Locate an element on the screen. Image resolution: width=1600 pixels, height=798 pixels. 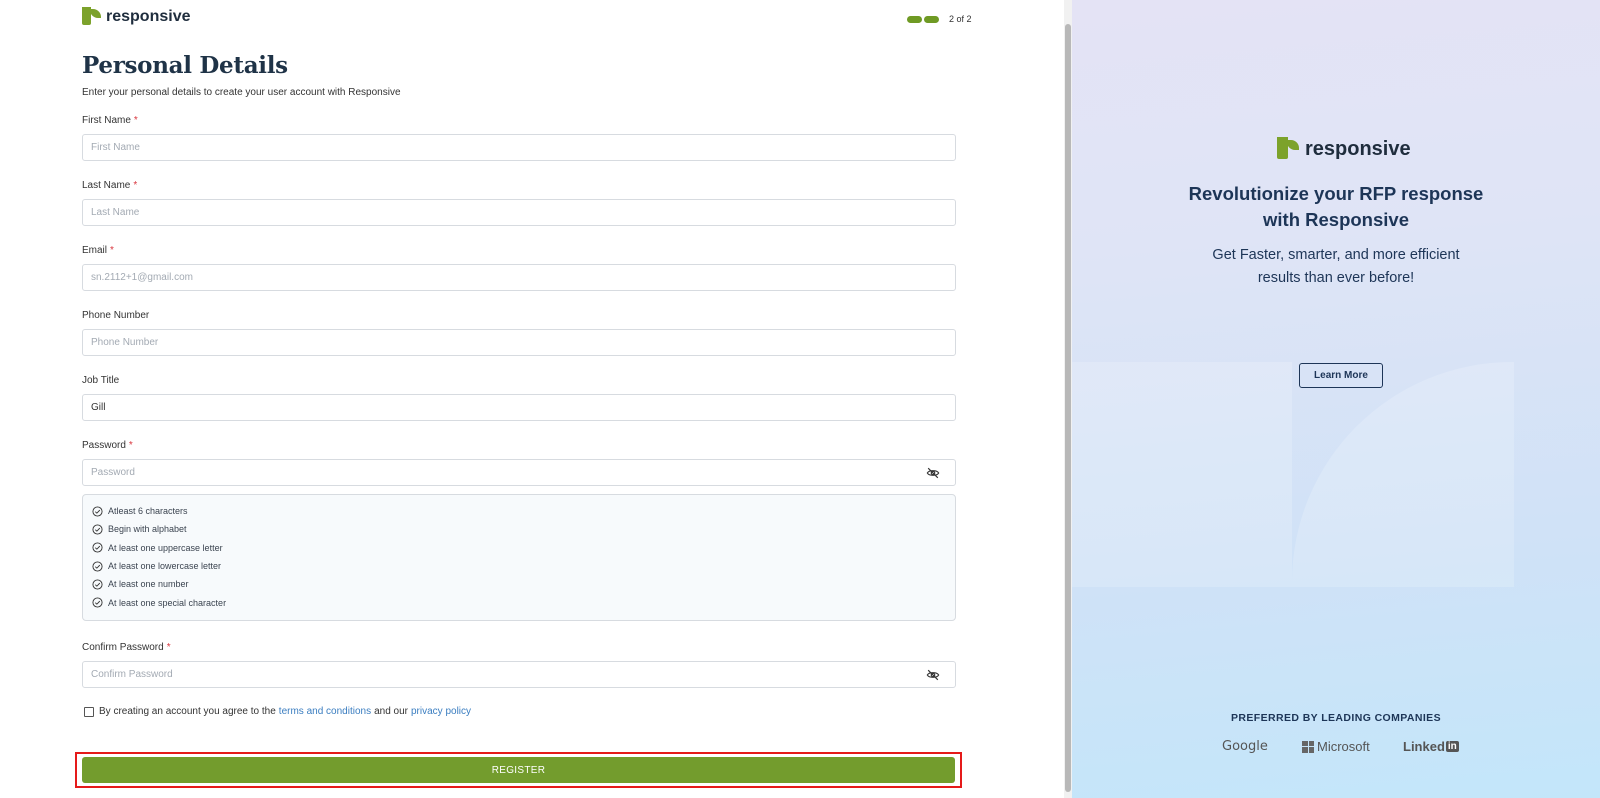
learn-more-button: Learn More is located at coordinates (1341, 375).